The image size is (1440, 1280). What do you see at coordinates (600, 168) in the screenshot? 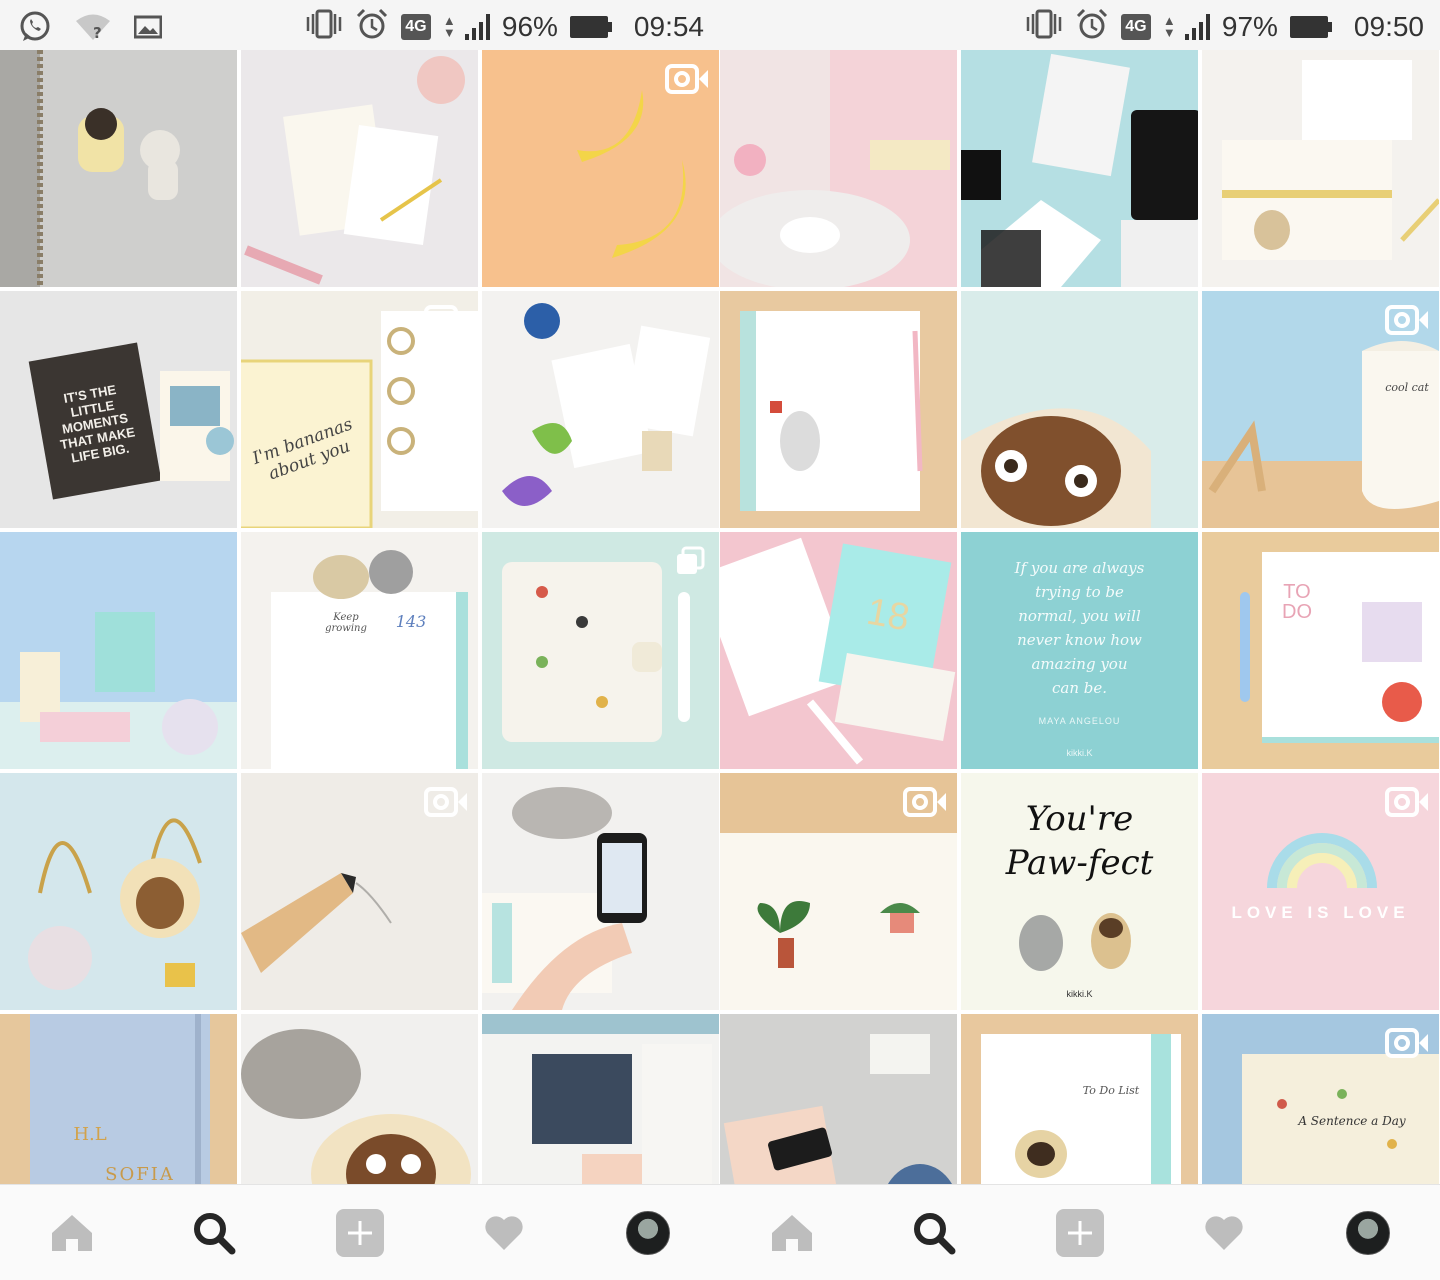
I see `post-tile-bananas-video` at bounding box center [600, 168].